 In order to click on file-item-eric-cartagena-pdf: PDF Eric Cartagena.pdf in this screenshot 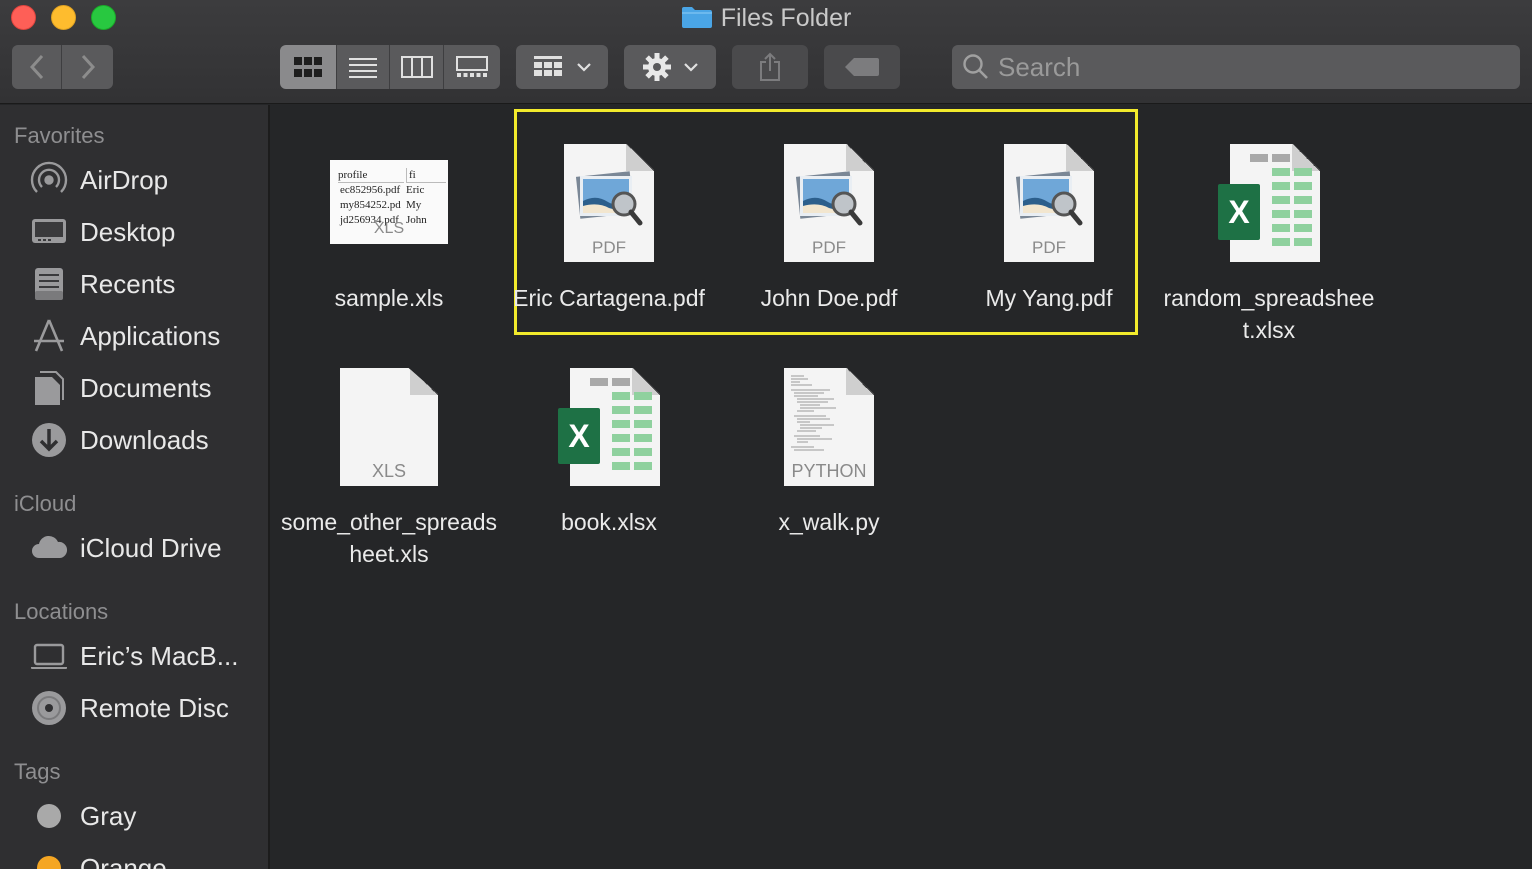, I will do `click(609, 218)`.